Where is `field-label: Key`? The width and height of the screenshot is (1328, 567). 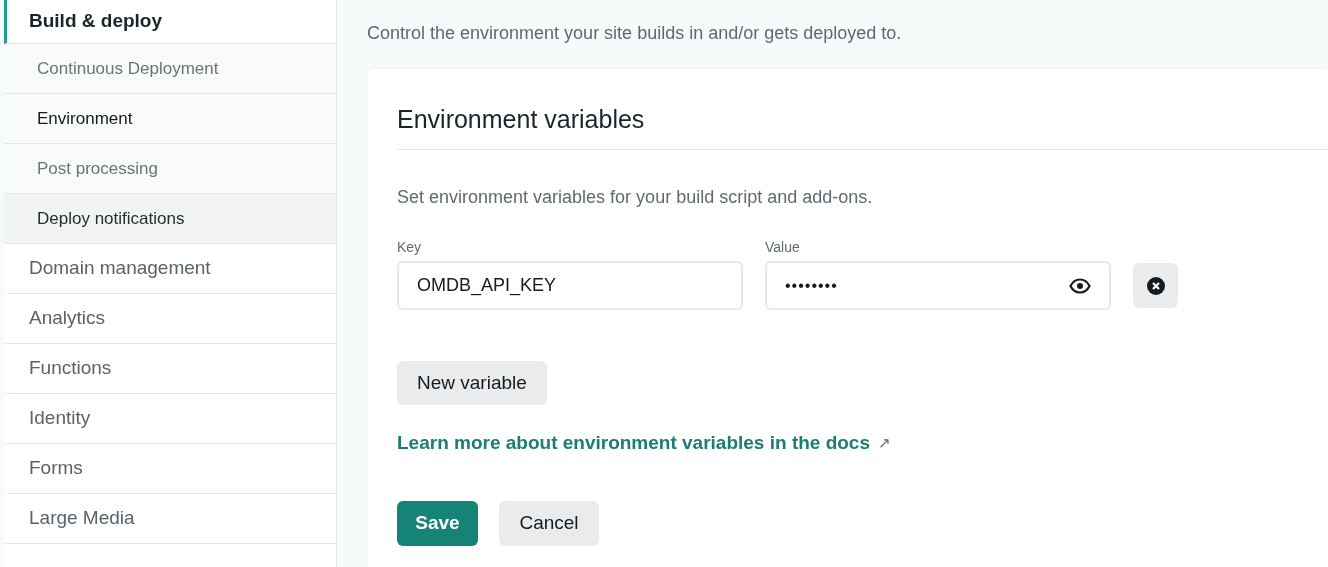 field-label: Key is located at coordinates (410, 247).